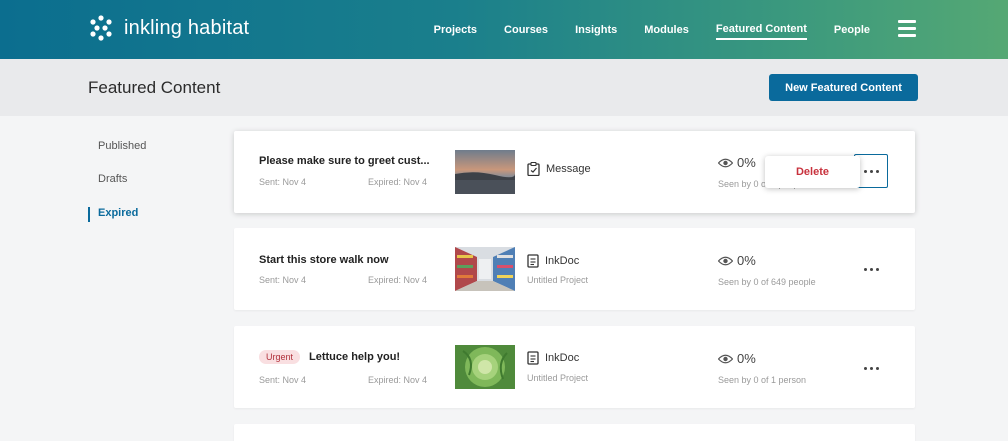 This screenshot has width=1008, height=441. I want to click on clipboard-icon, so click(533, 169).